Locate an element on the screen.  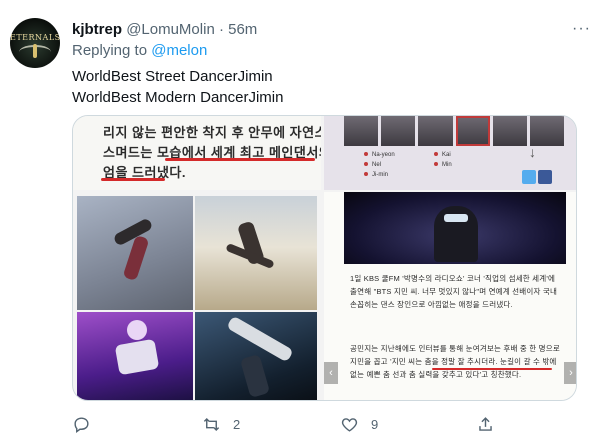
name-label: Nel is located at coordinates (372, 165).